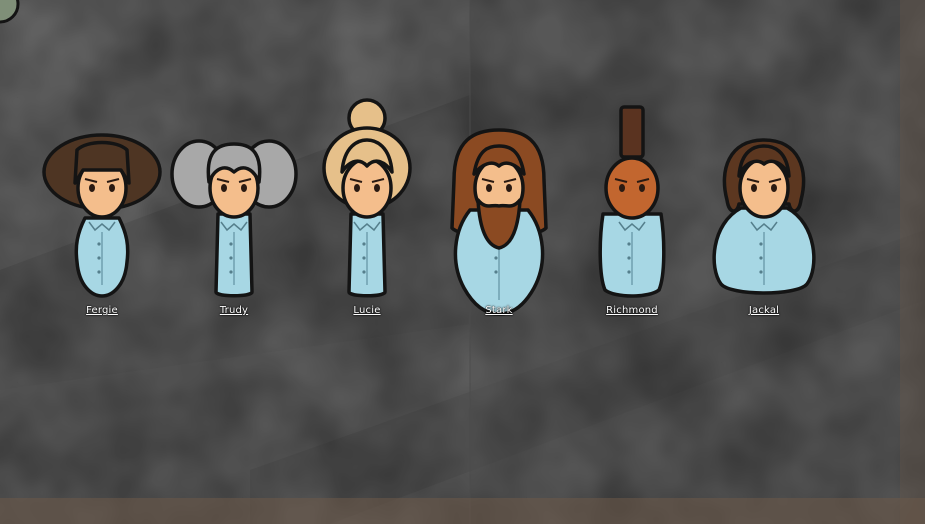 The width and height of the screenshot is (925, 524). I want to click on colonist-name-label: Jackal, so click(764, 310).